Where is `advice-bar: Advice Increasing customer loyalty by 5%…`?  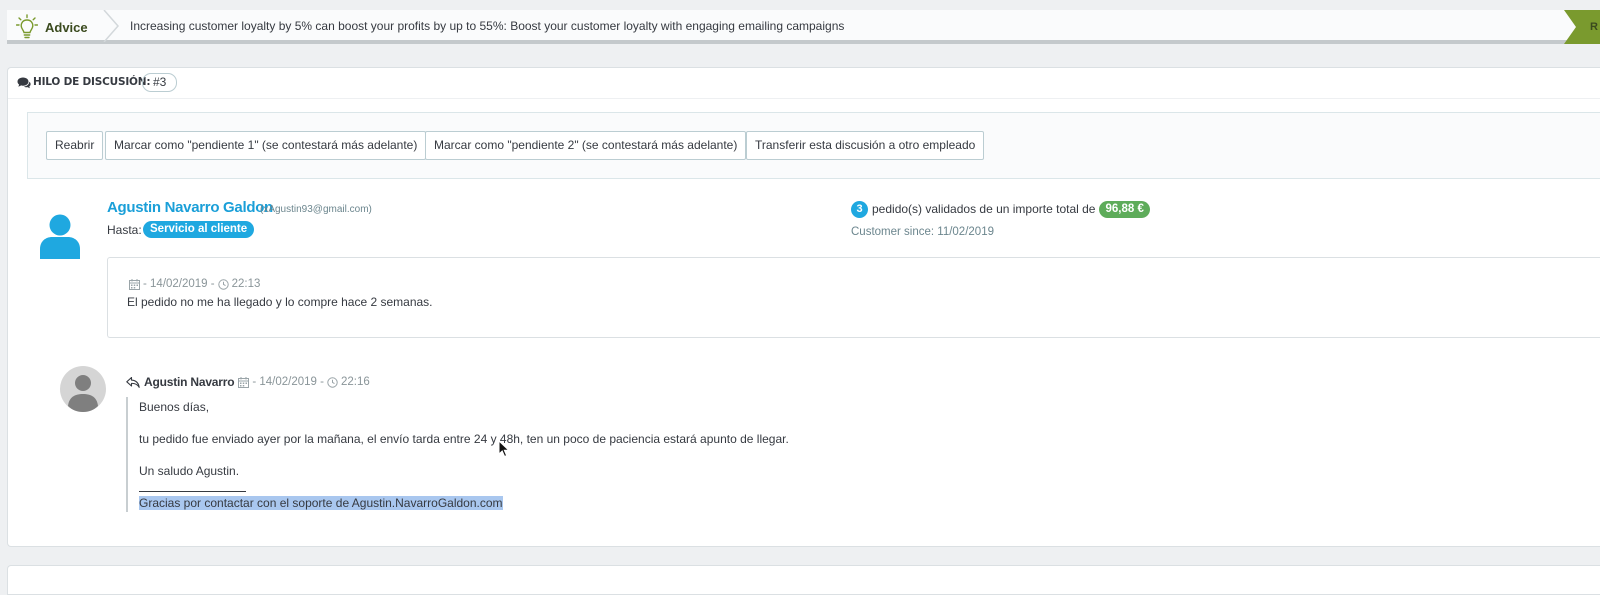 advice-bar: Advice Increasing customer loyalty by 5%… is located at coordinates (803, 27).